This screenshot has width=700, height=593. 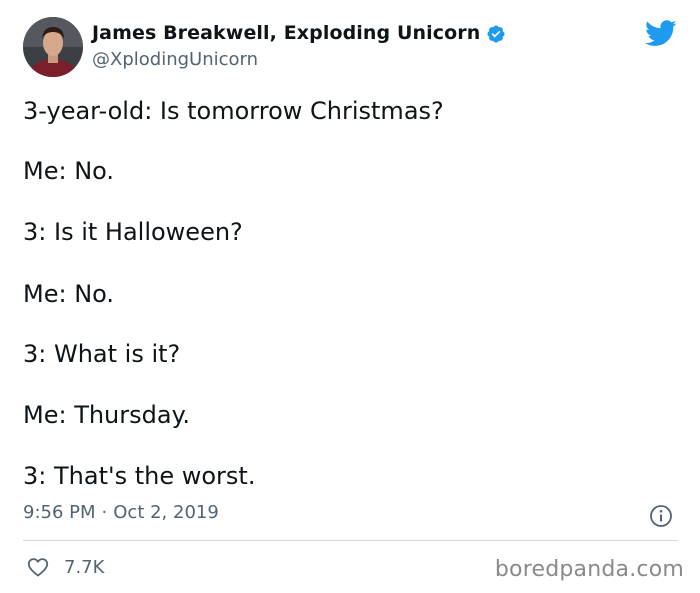 I want to click on tweet-text-line: 3-year-old: Is tomorrow Christmas?, so click(x=233, y=111).